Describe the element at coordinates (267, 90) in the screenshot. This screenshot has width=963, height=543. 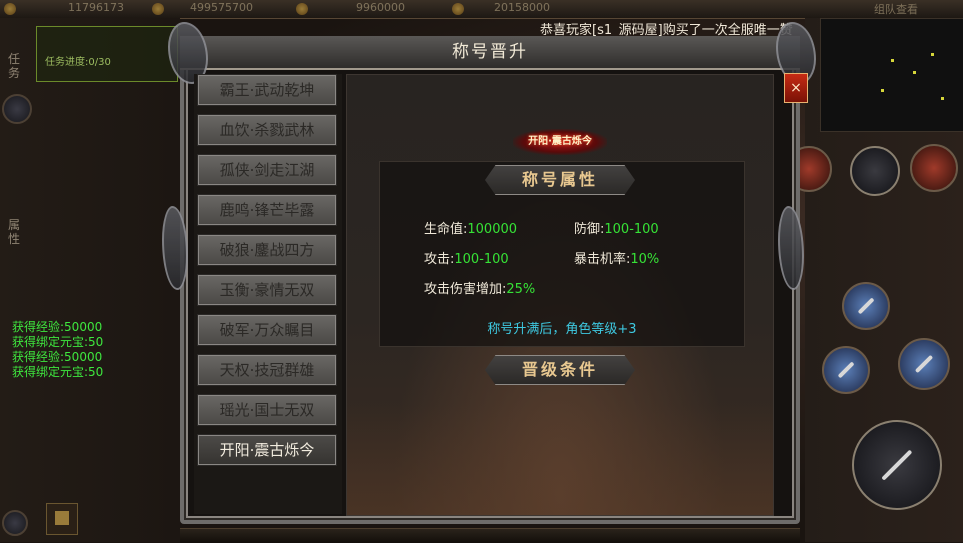
I see `title-item: 霸王·武动乾坤` at that location.